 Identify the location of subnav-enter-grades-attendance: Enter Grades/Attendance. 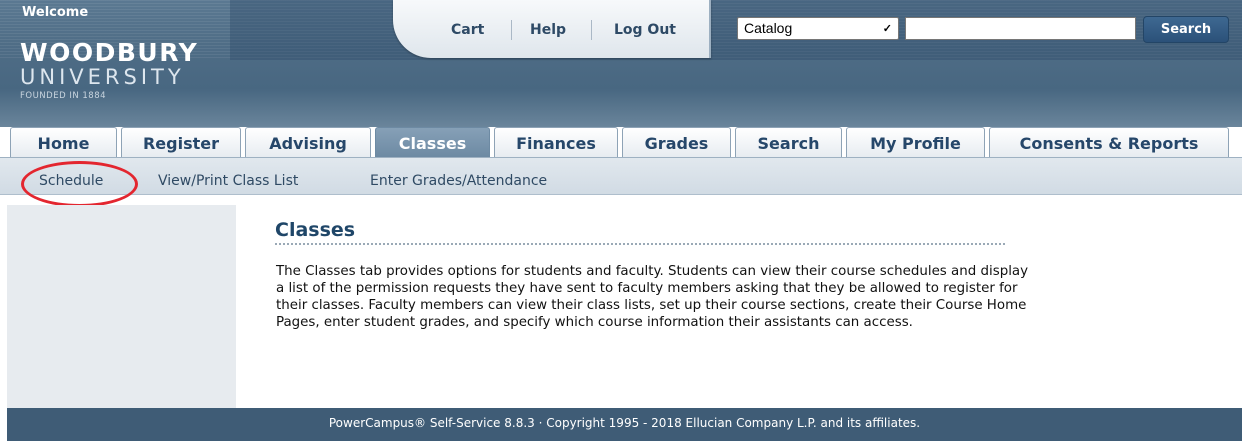
(458, 181).